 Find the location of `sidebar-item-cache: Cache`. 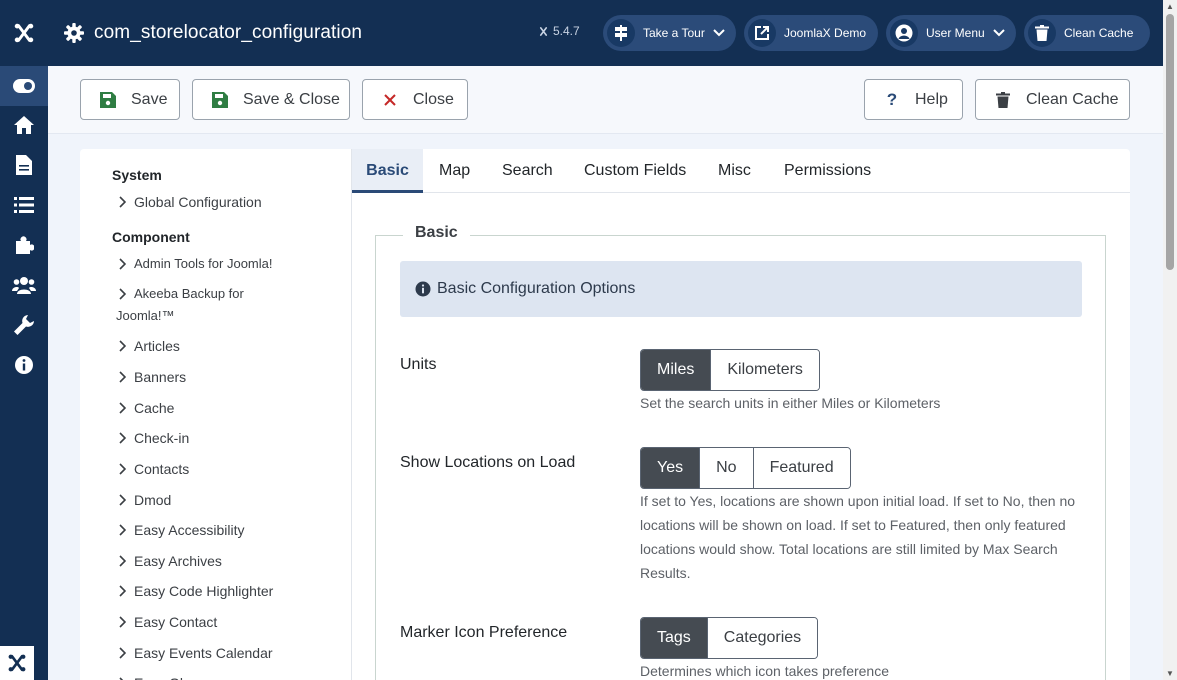

sidebar-item-cache: Cache is located at coordinates (145, 408).